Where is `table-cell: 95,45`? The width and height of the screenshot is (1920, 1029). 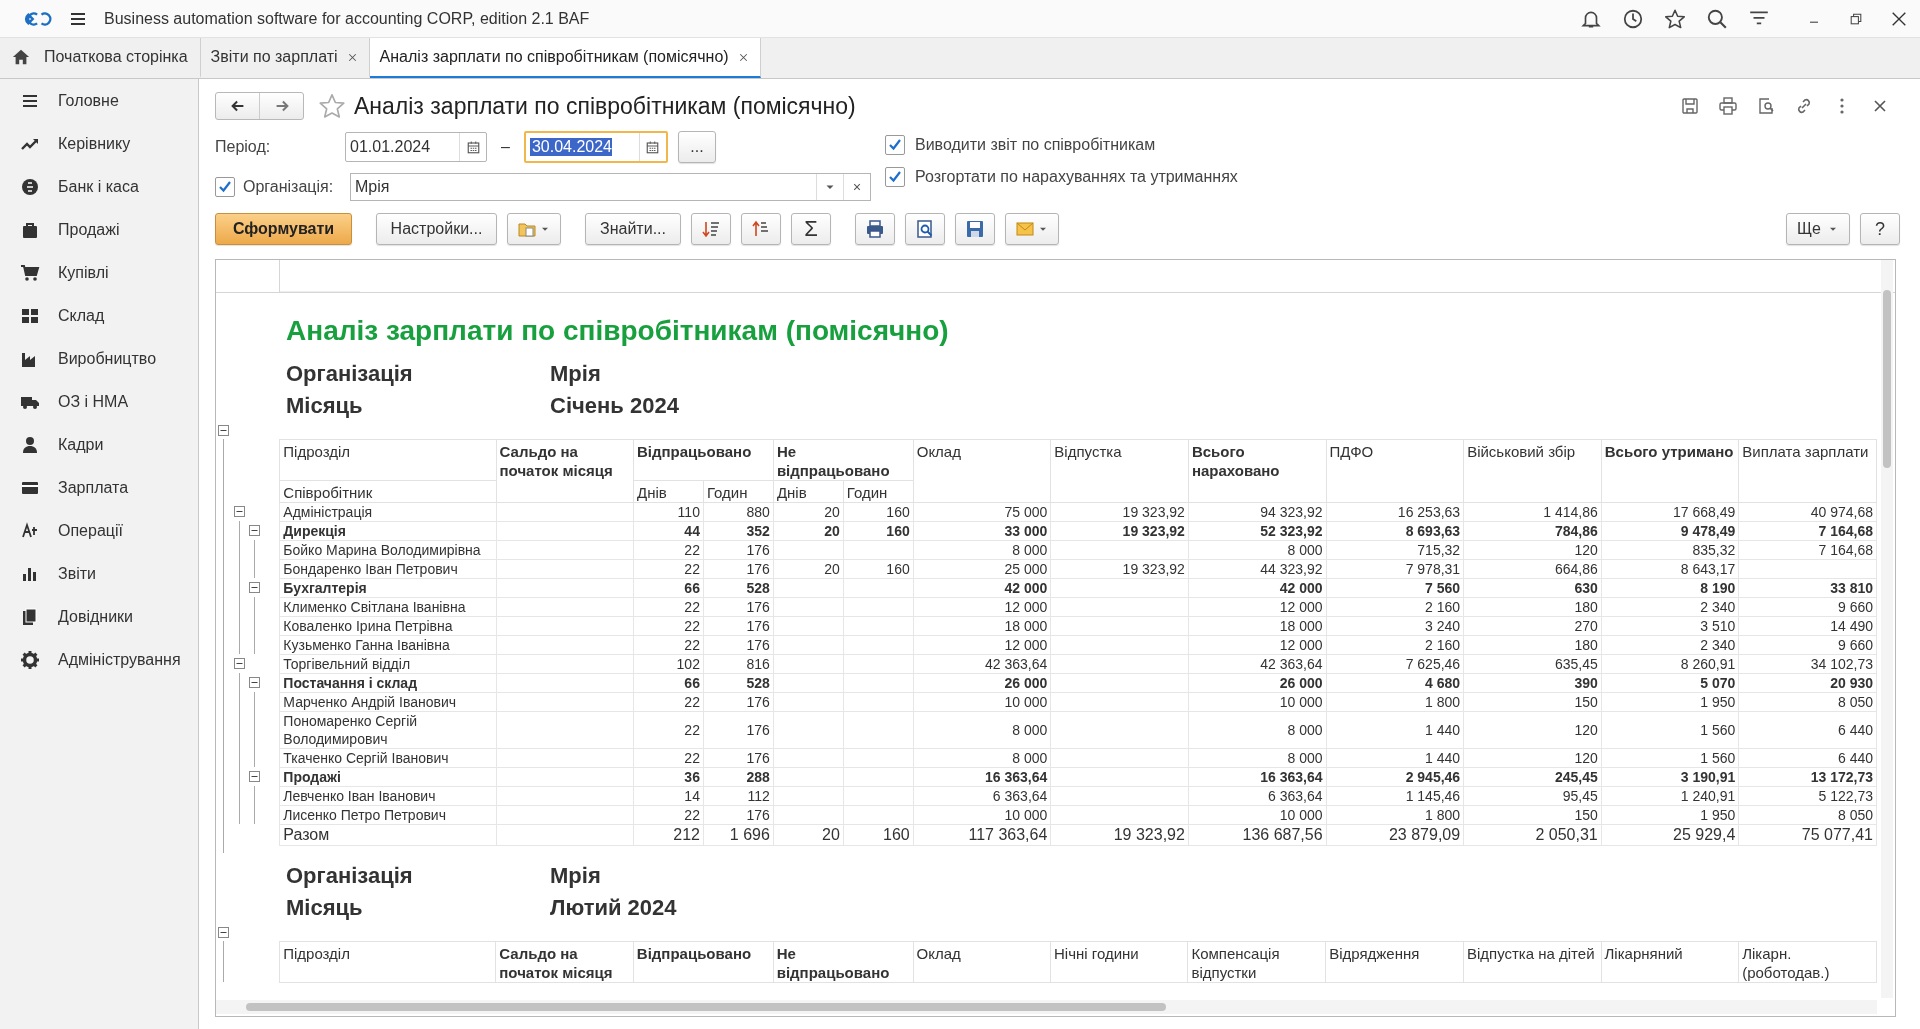 table-cell: 95,45 is located at coordinates (1532, 795).